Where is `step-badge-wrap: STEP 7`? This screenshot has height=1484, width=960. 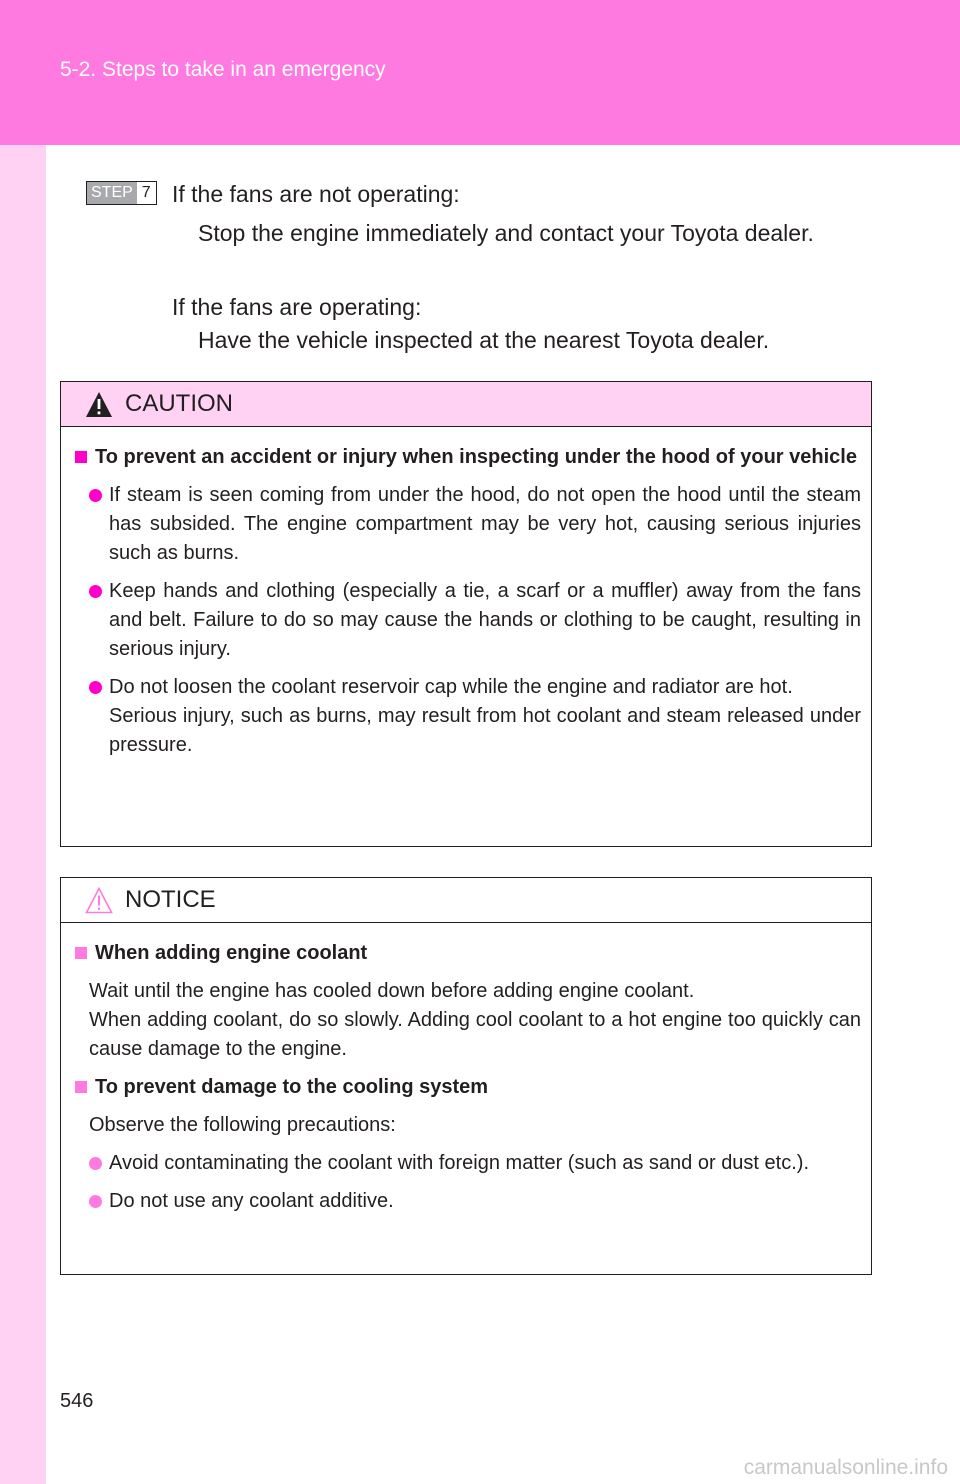 step-badge-wrap: STEP 7 is located at coordinates (121, 193).